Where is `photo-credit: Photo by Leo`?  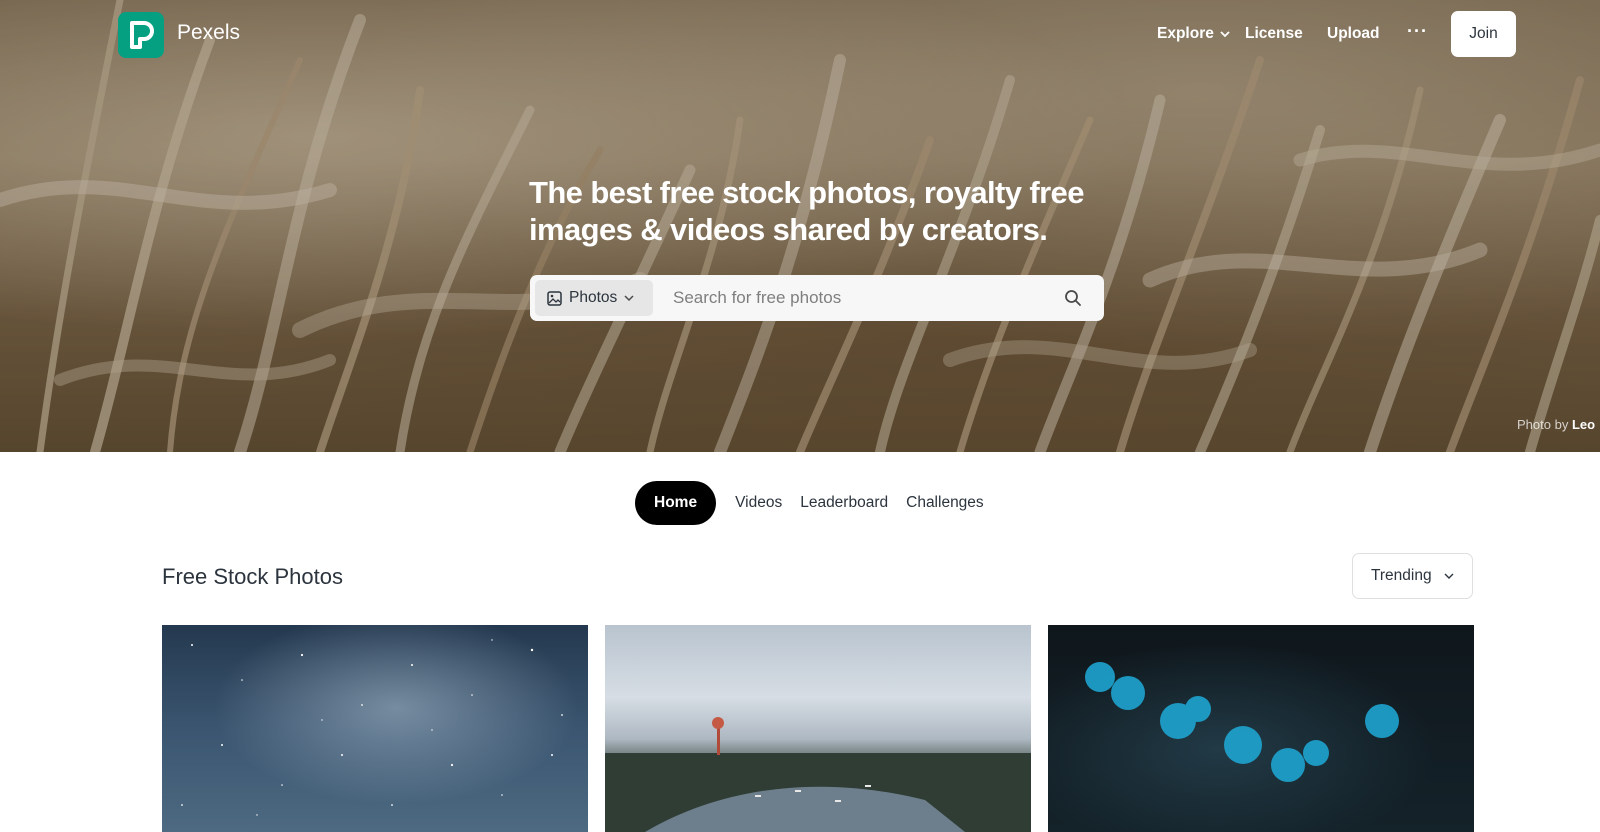 photo-credit: Photo by Leo is located at coordinates (1556, 424).